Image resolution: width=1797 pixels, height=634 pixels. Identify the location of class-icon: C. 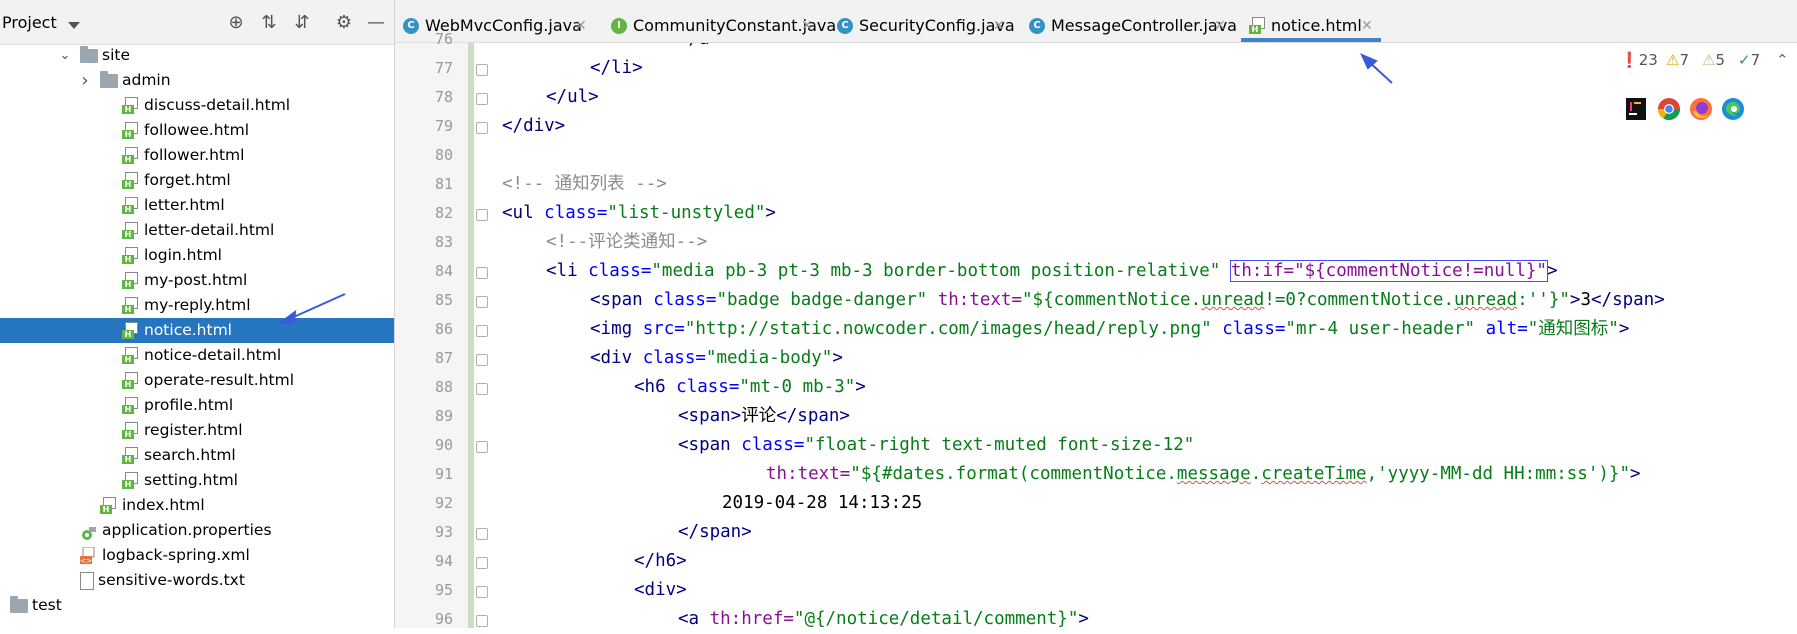
(1037, 26).